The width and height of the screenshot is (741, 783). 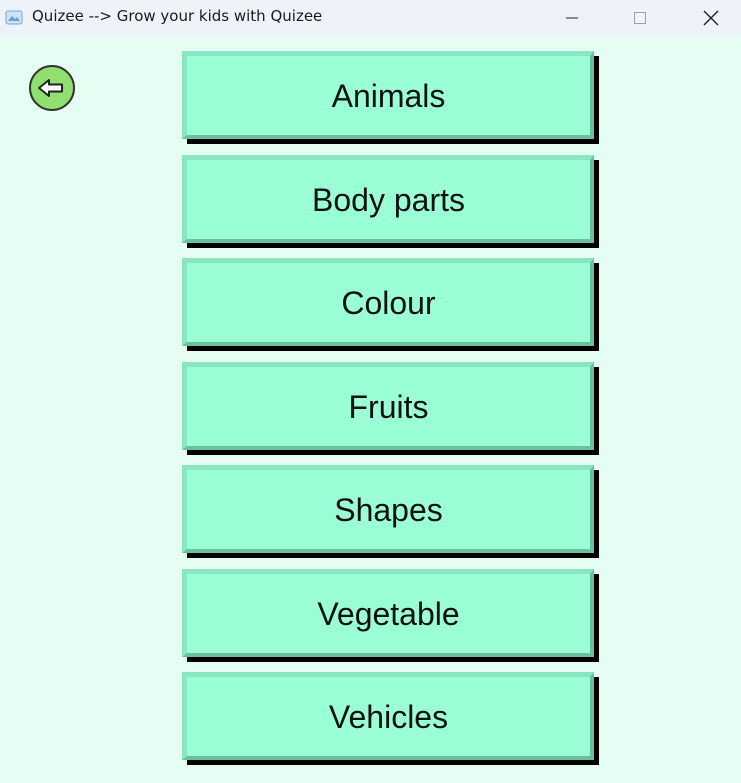 I want to click on category-button-shapes: Shapes, so click(x=388, y=509).